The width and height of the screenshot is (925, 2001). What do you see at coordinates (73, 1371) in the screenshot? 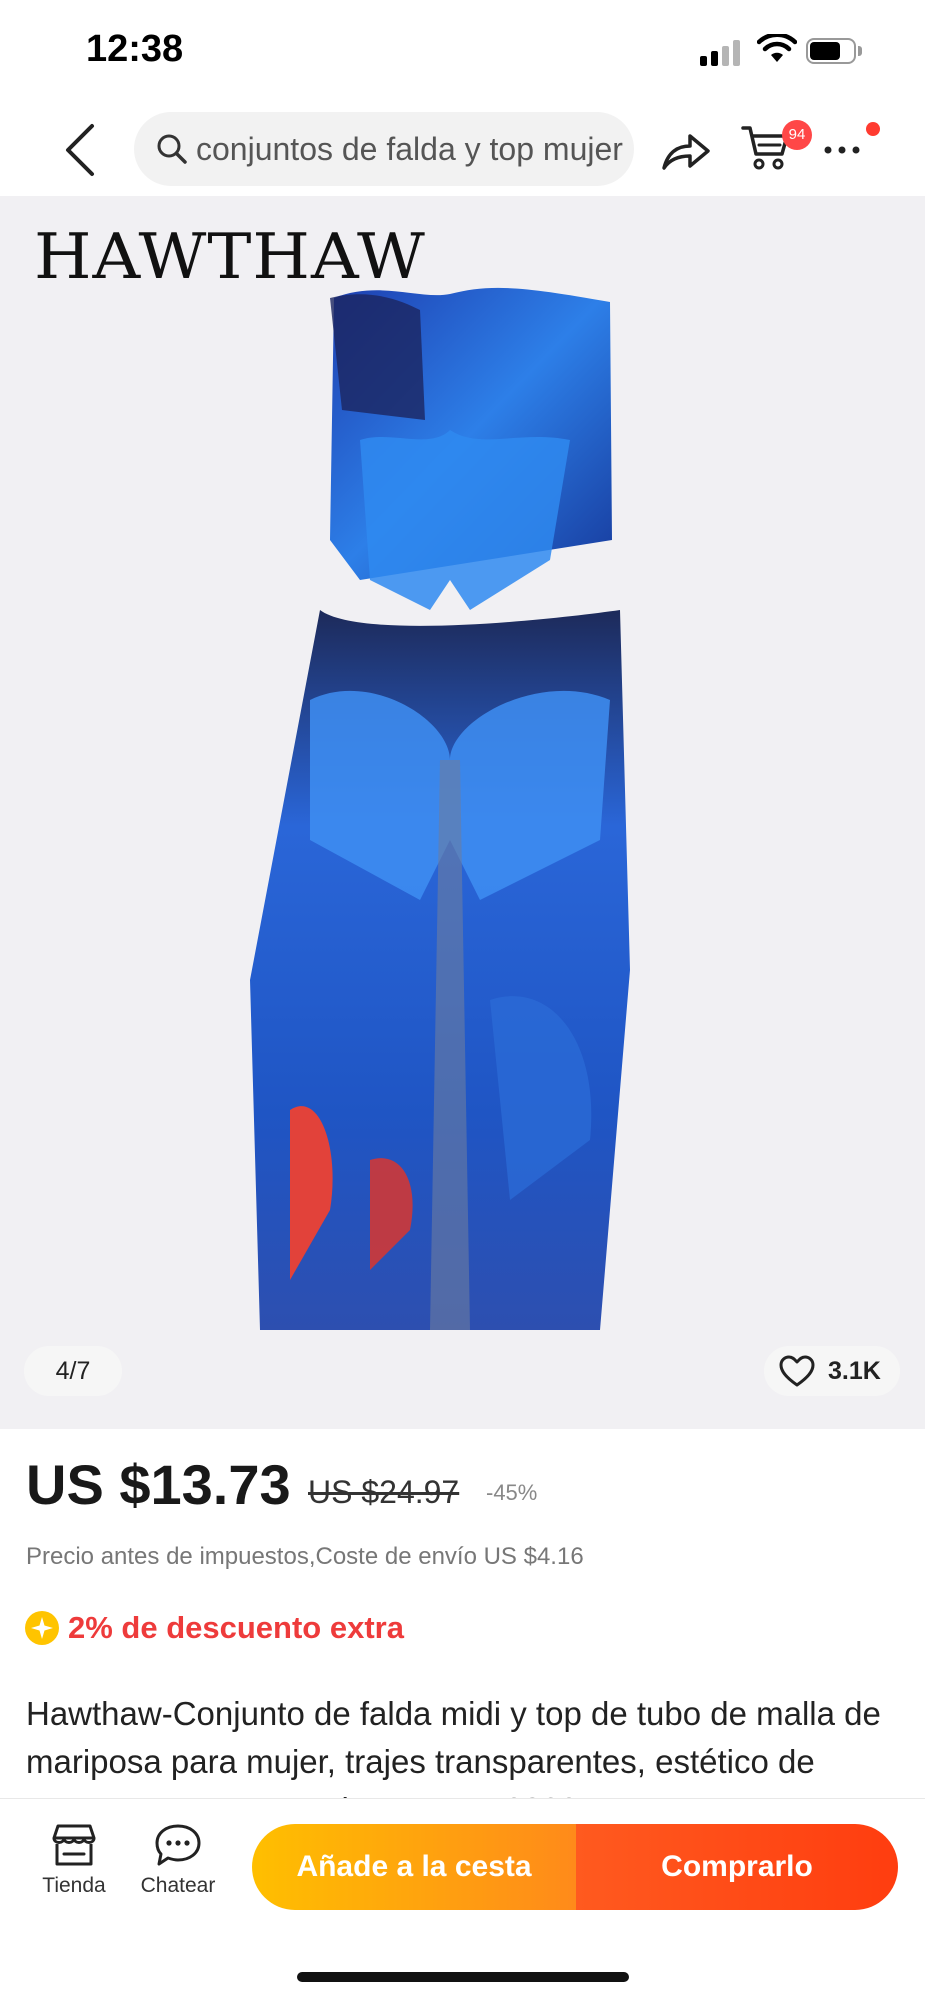
I see `image-counter: 4/7` at bounding box center [73, 1371].